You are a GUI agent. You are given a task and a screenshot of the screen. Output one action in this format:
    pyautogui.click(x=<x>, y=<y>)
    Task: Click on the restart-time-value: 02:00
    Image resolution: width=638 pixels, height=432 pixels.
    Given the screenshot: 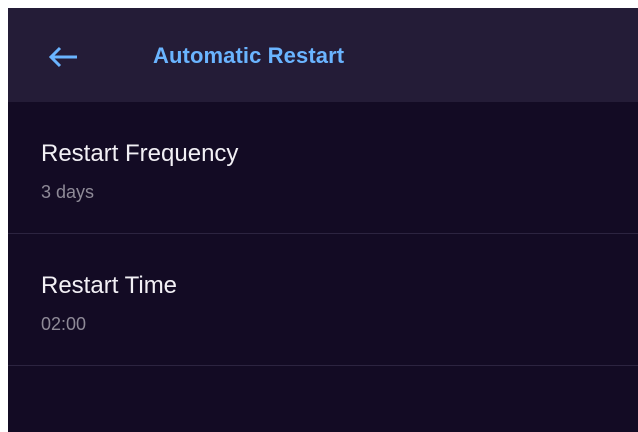 What is the action you would take?
    pyautogui.click(x=64, y=324)
    